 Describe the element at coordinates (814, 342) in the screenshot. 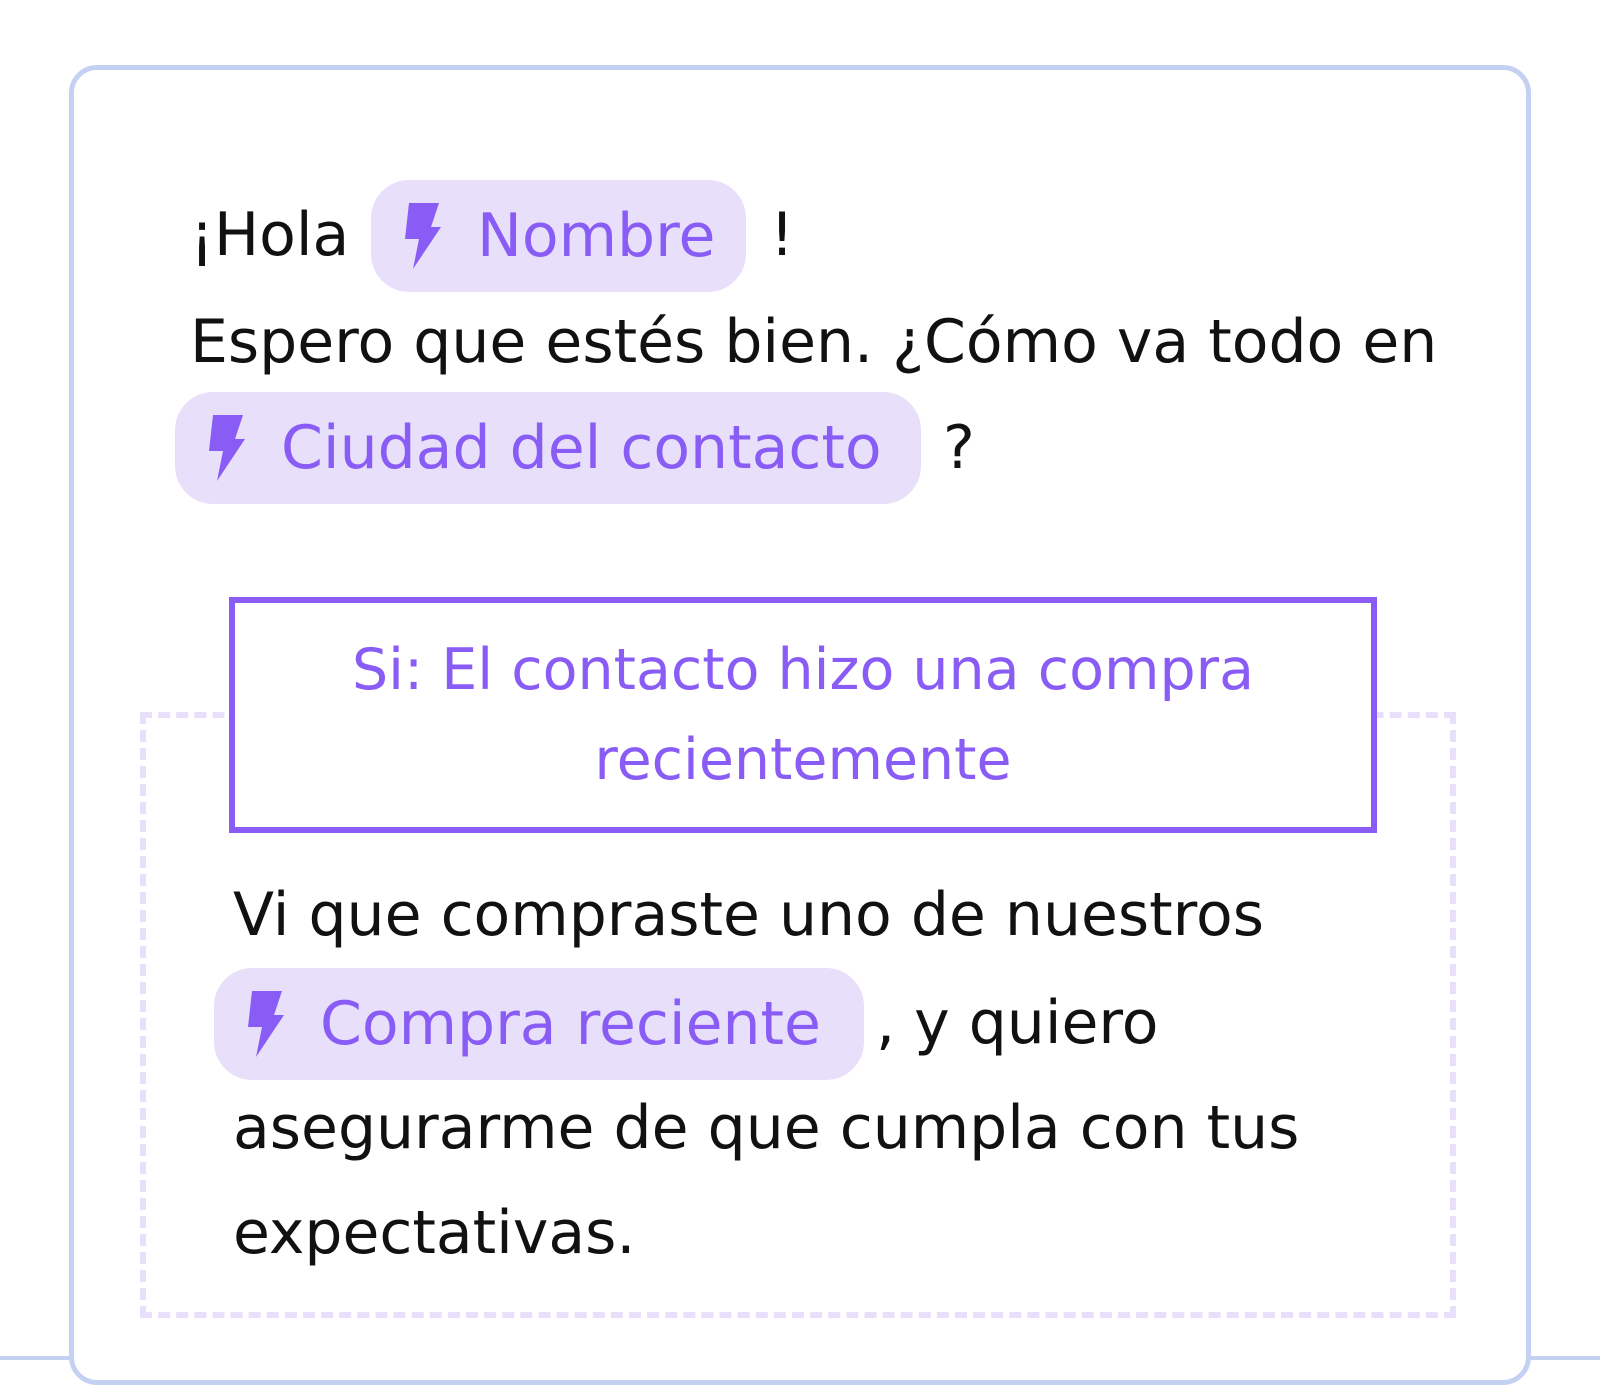

I see `message-line: Espero que estés bien. ¿Cómo va todo en` at that location.